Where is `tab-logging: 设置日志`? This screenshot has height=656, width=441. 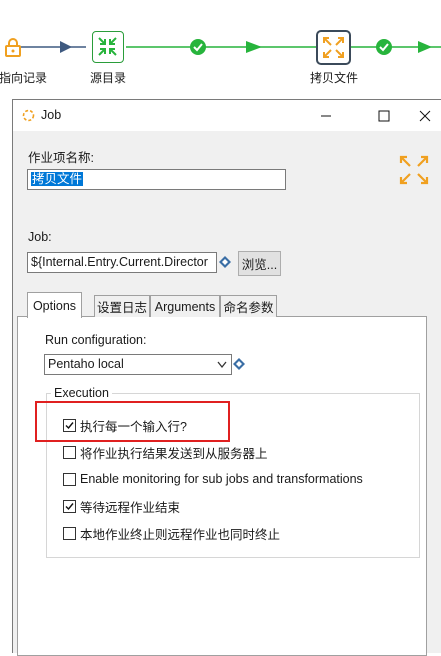
tab-logging: 设置日志 is located at coordinates (122, 306).